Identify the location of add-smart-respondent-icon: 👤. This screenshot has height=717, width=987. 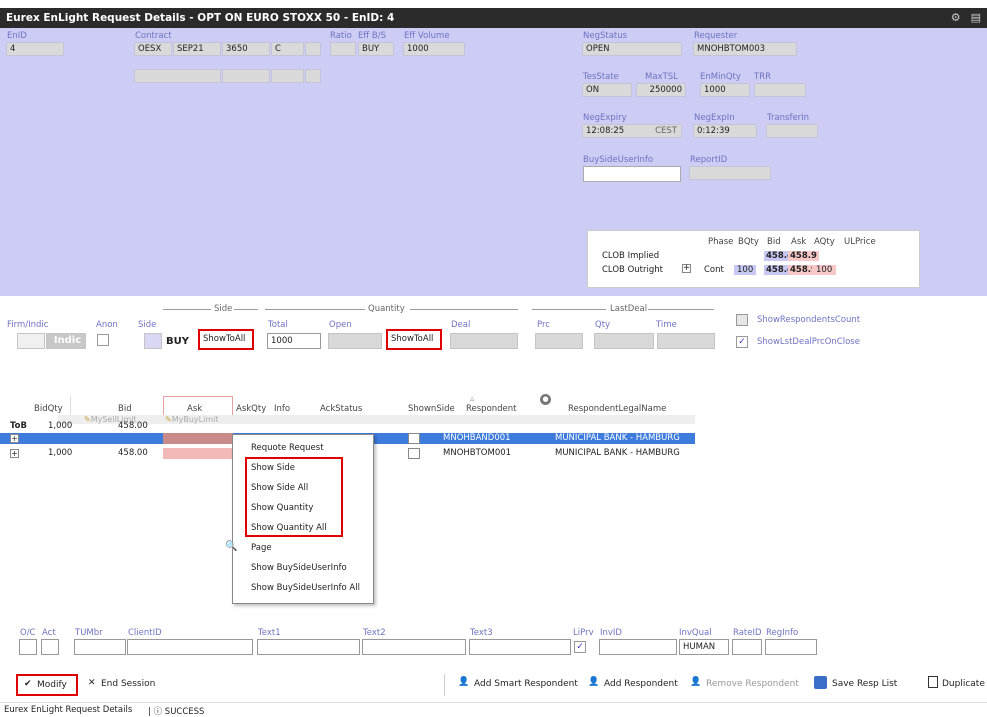
(464, 682).